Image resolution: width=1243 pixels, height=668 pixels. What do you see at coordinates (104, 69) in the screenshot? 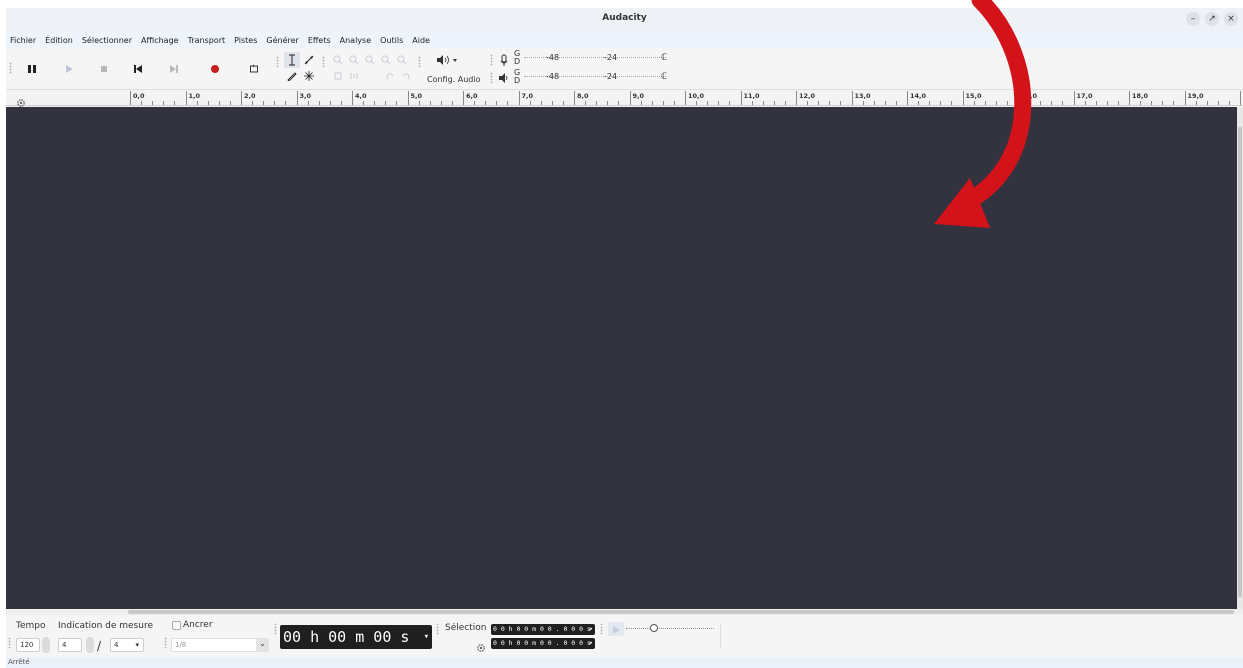
I see `stop-button` at bounding box center [104, 69].